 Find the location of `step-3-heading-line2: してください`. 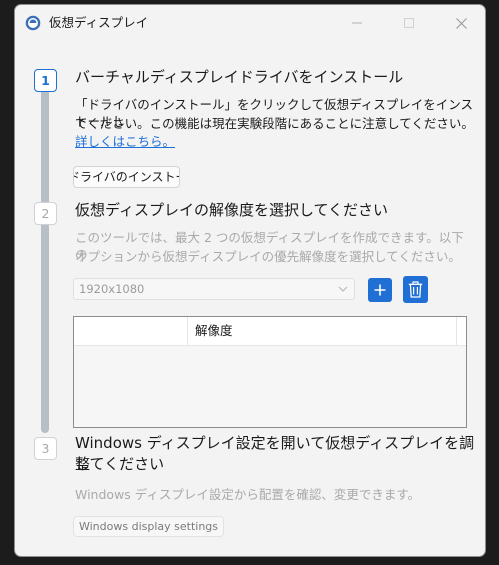

step-3-heading-line2: してください is located at coordinates (120, 464).